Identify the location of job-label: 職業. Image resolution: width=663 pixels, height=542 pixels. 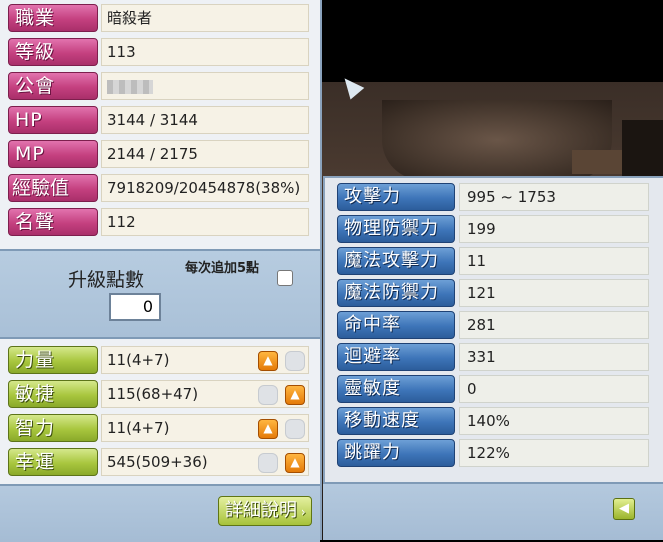
(53, 18).